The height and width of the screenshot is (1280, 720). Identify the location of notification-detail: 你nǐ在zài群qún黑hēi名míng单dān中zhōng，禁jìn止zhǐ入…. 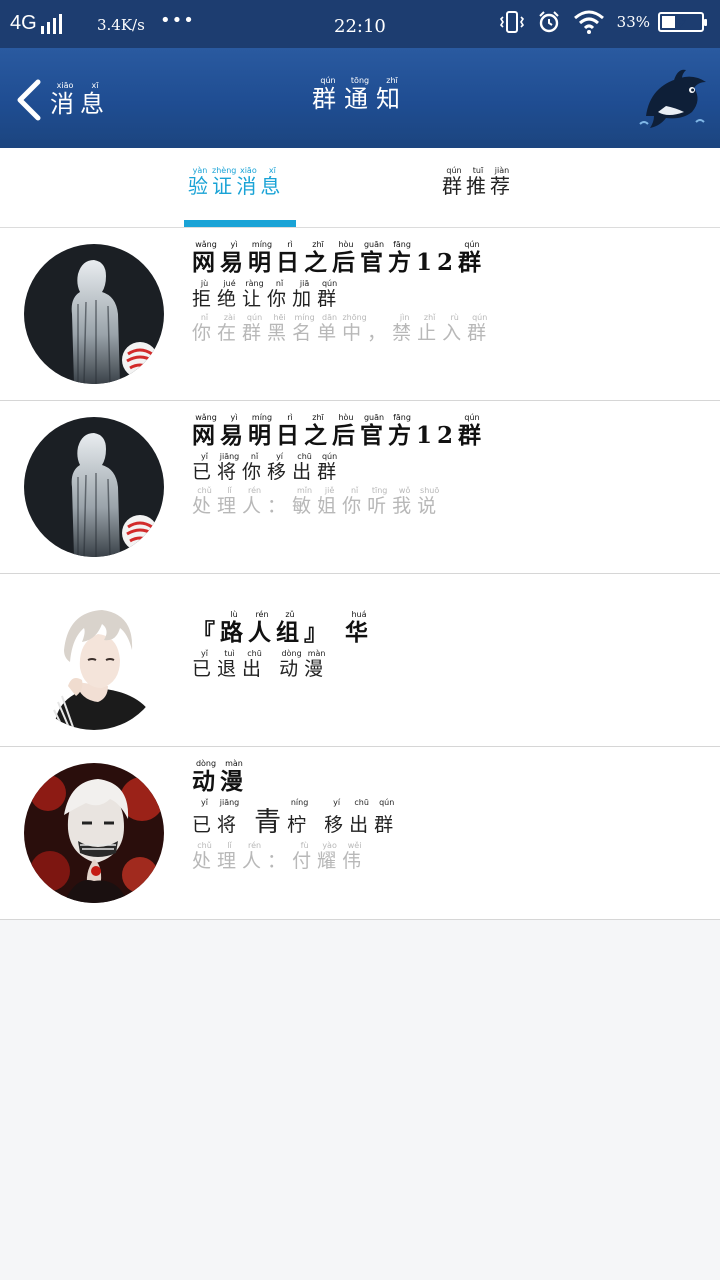
(342, 328).